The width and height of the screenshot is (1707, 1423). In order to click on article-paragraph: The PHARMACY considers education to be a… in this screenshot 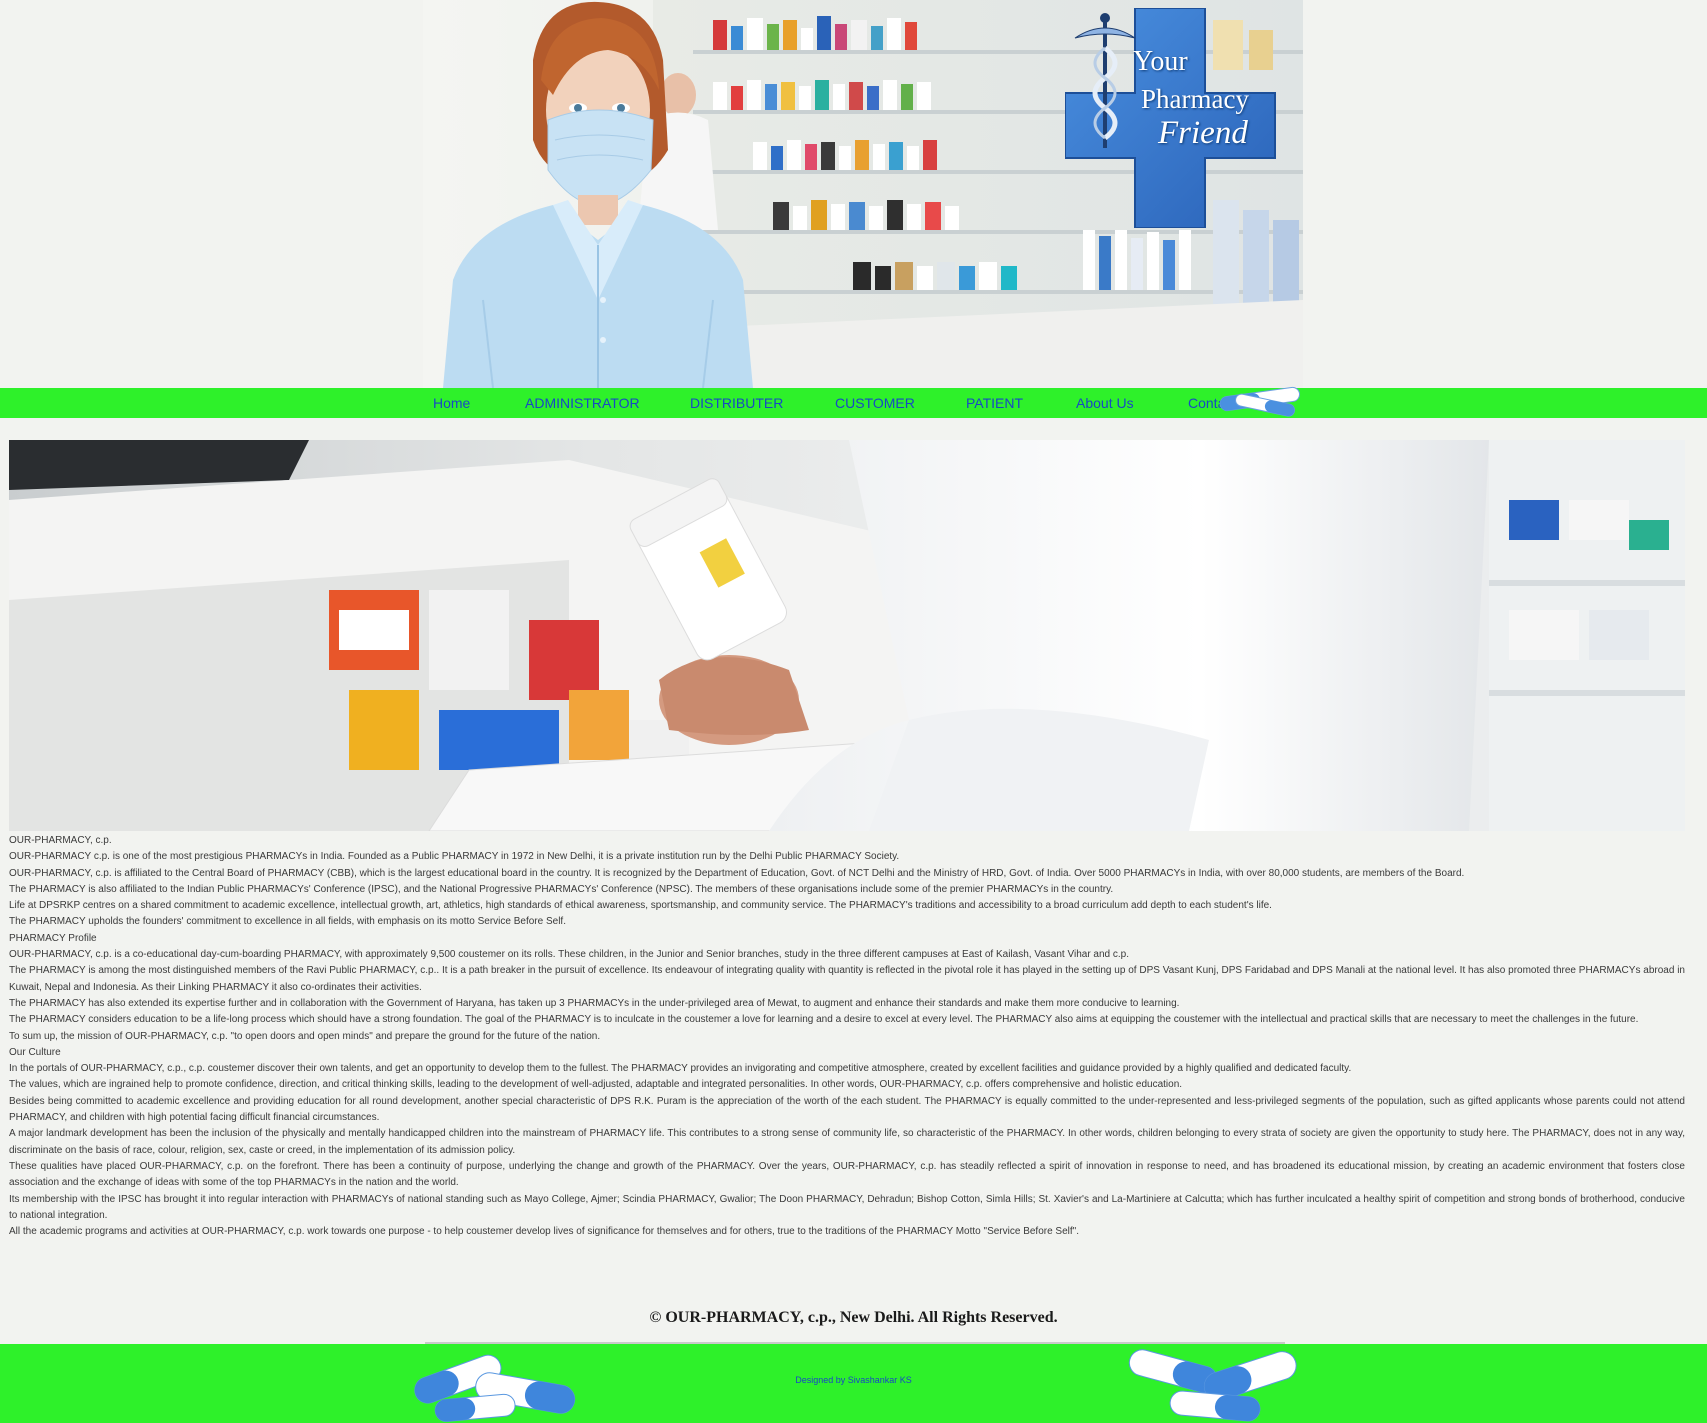, I will do `click(824, 1020)`.